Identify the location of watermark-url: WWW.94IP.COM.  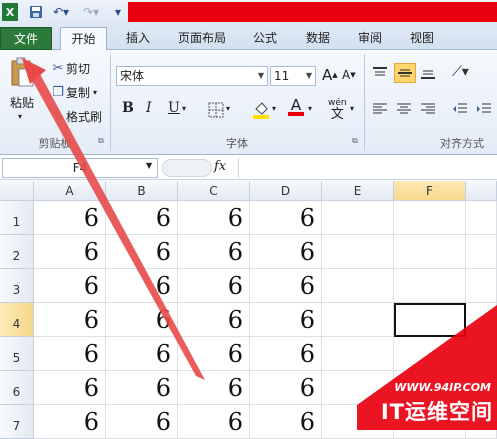
(442, 387).